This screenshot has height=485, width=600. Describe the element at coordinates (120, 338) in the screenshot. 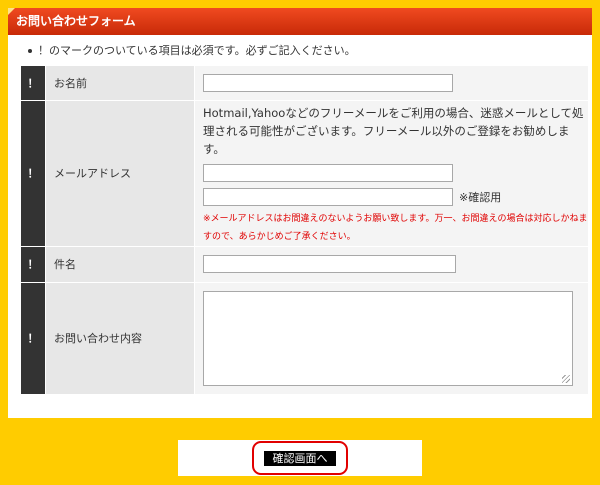

I see `field-label-message: お問い合わせ内容` at that location.